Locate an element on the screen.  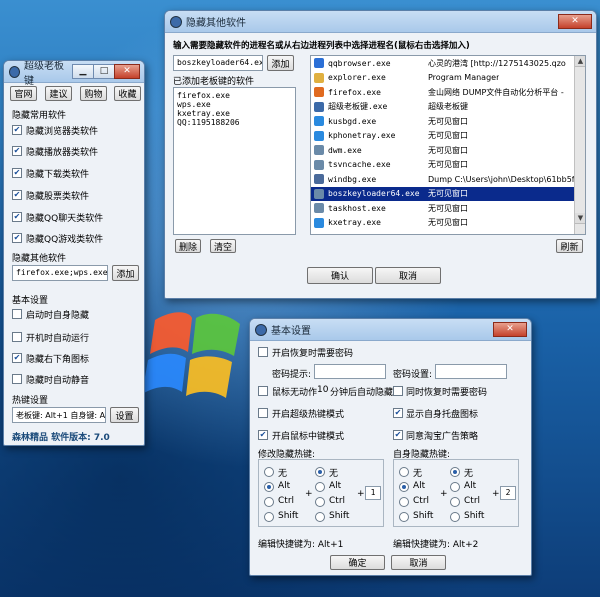
password-set-input is located at coordinates (471, 371).